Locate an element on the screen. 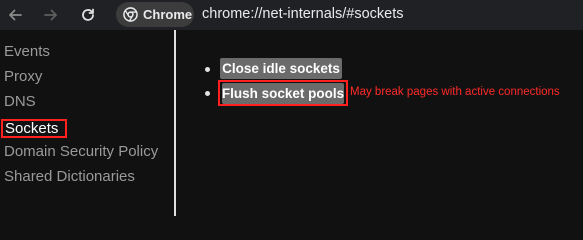 Image resolution: width=583 pixels, height=240 pixels. close-idle-sockets-button: Close idle sockets is located at coordinates (281, 68).